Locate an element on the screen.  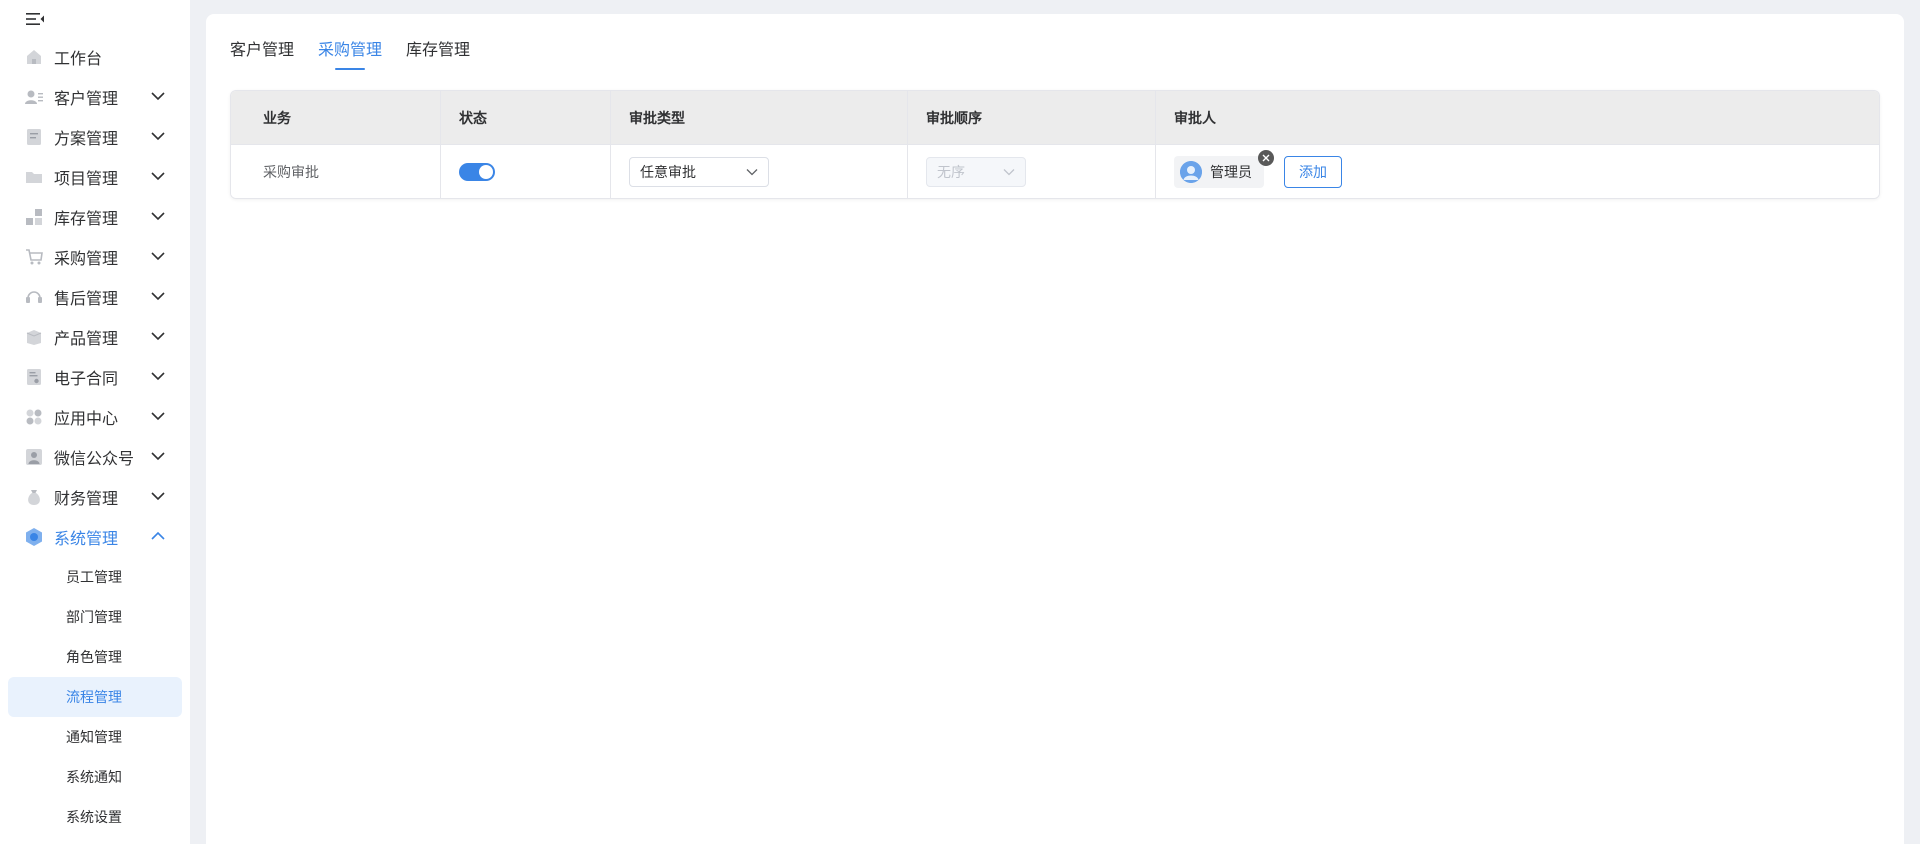
document-icon is located at coordinates (34, 137).